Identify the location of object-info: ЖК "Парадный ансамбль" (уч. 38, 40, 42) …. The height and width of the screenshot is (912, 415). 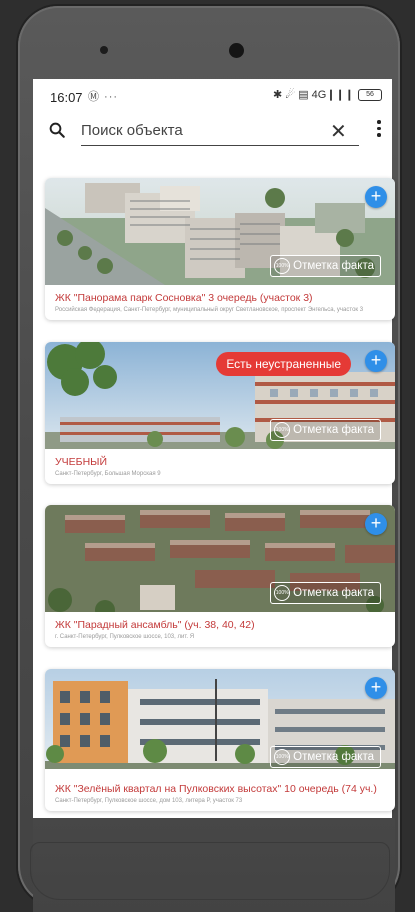
(220, 629).